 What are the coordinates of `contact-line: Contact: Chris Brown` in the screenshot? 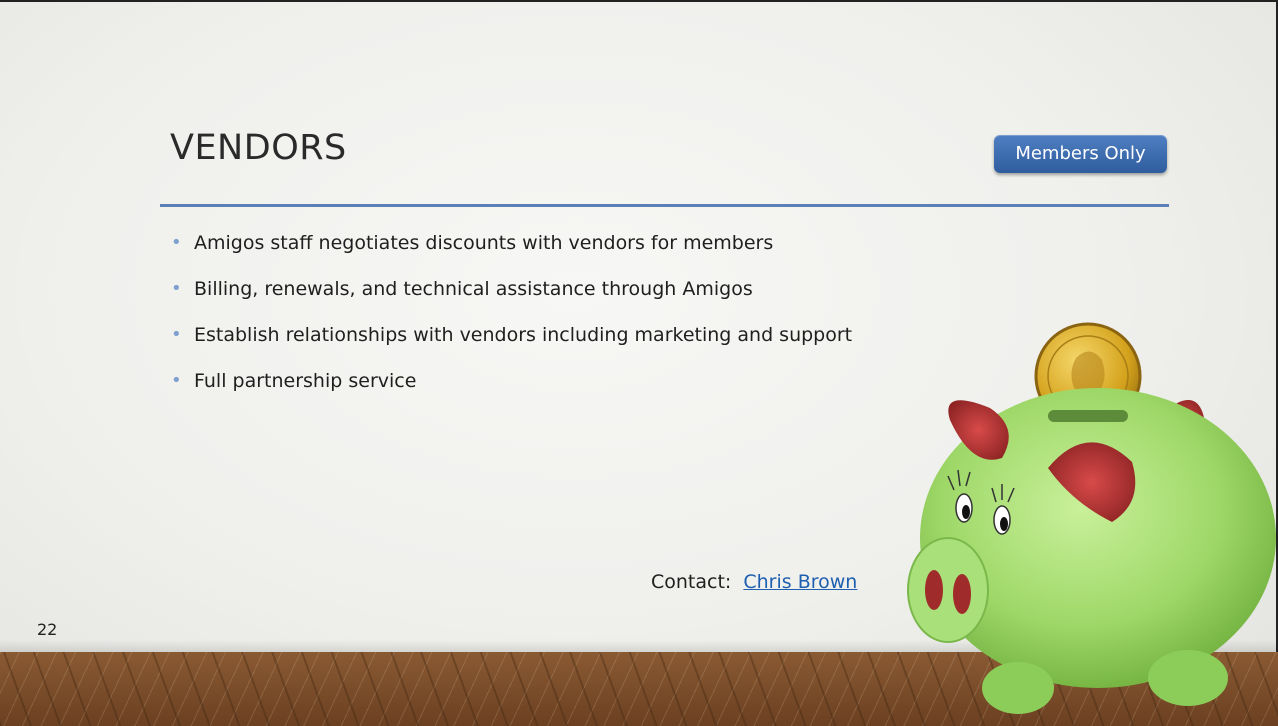 It's located at (754, 582).